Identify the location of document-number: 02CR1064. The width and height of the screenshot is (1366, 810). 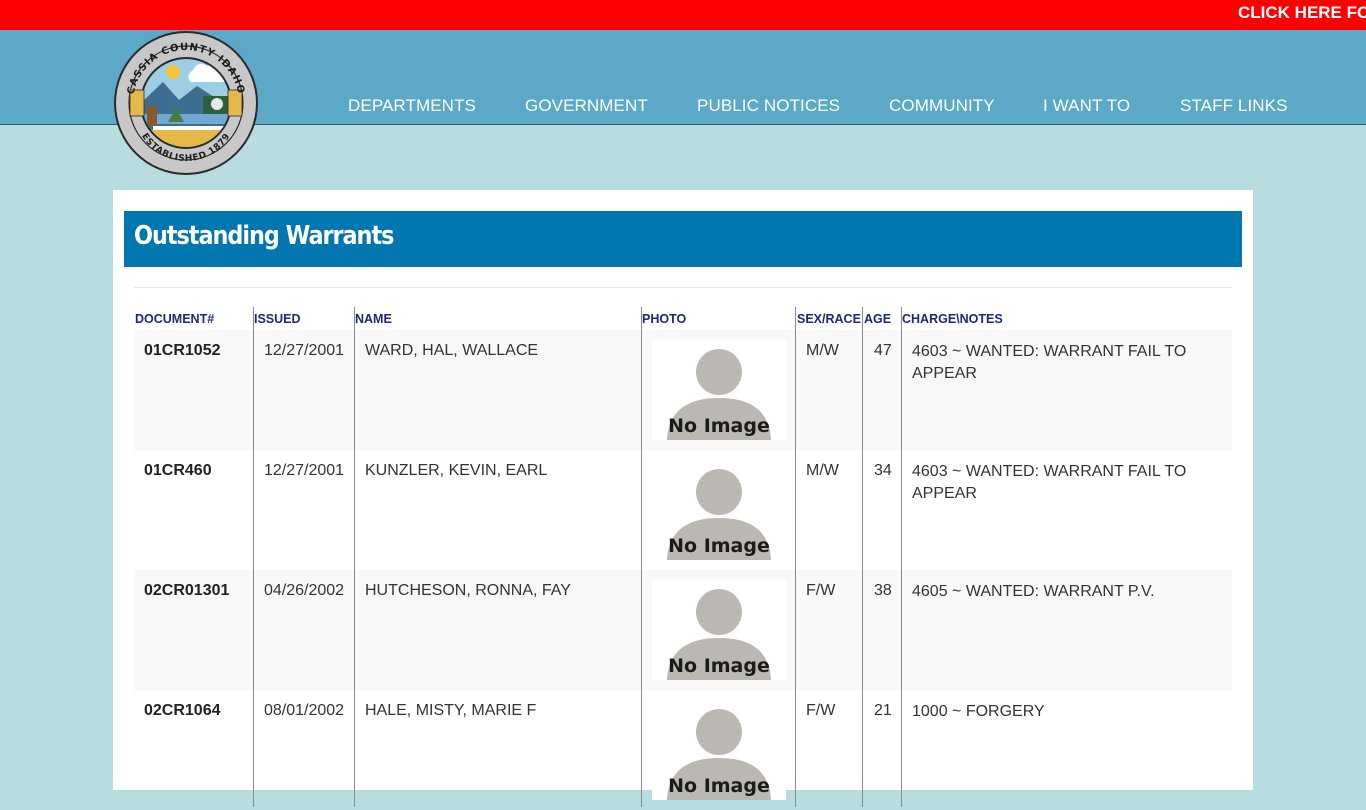
(182, 711).